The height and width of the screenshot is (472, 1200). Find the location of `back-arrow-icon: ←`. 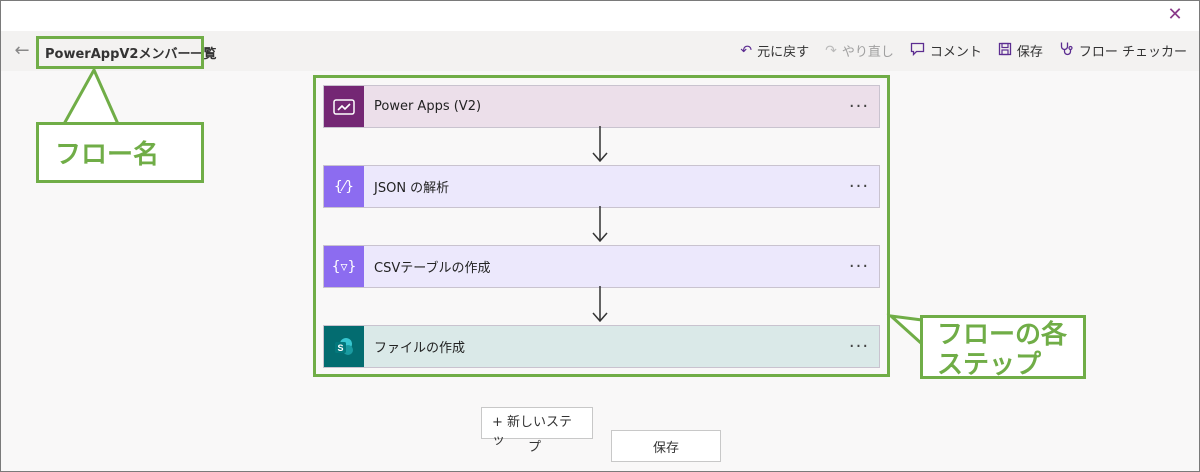

back-arrow-icon: ← is located at coordinates (22, 51).